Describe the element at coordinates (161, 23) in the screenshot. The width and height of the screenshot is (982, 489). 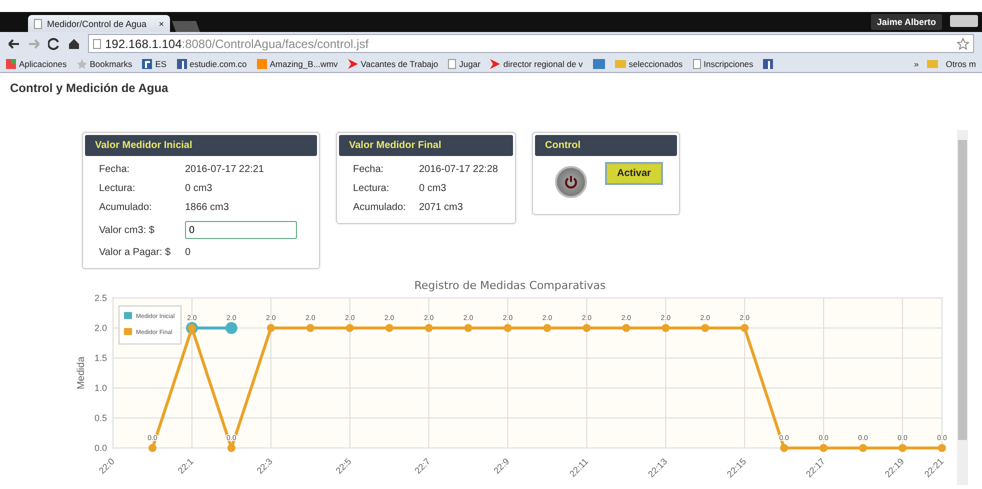
I see `close-icon: ×` at that location.